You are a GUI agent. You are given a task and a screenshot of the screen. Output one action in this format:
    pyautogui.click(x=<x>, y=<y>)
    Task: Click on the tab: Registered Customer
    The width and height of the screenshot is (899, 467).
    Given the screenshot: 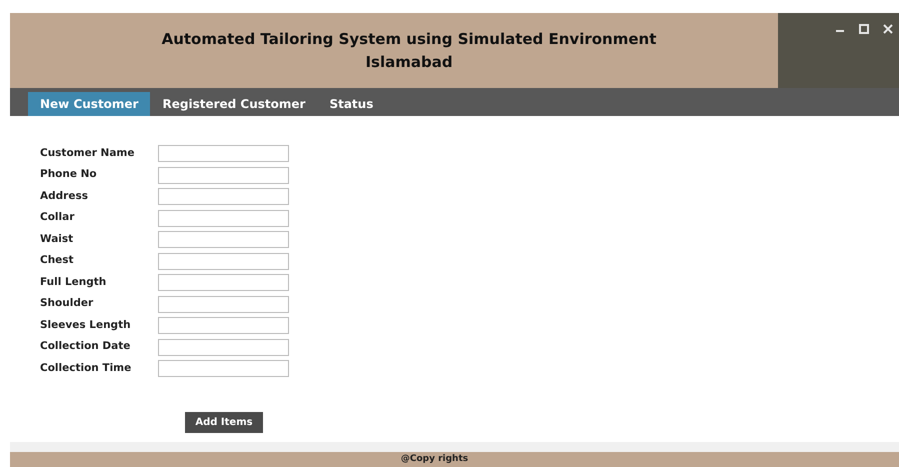 What is the action you would take?
    pyautogui.click(x=234, y=104)
    